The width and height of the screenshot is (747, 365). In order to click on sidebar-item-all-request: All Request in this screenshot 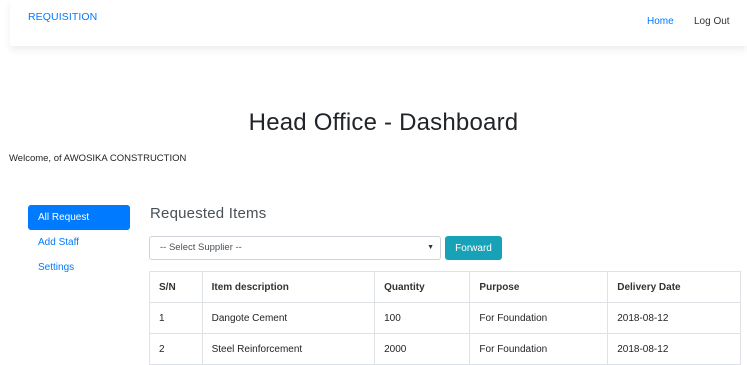, I will do `click(79, 217)`.